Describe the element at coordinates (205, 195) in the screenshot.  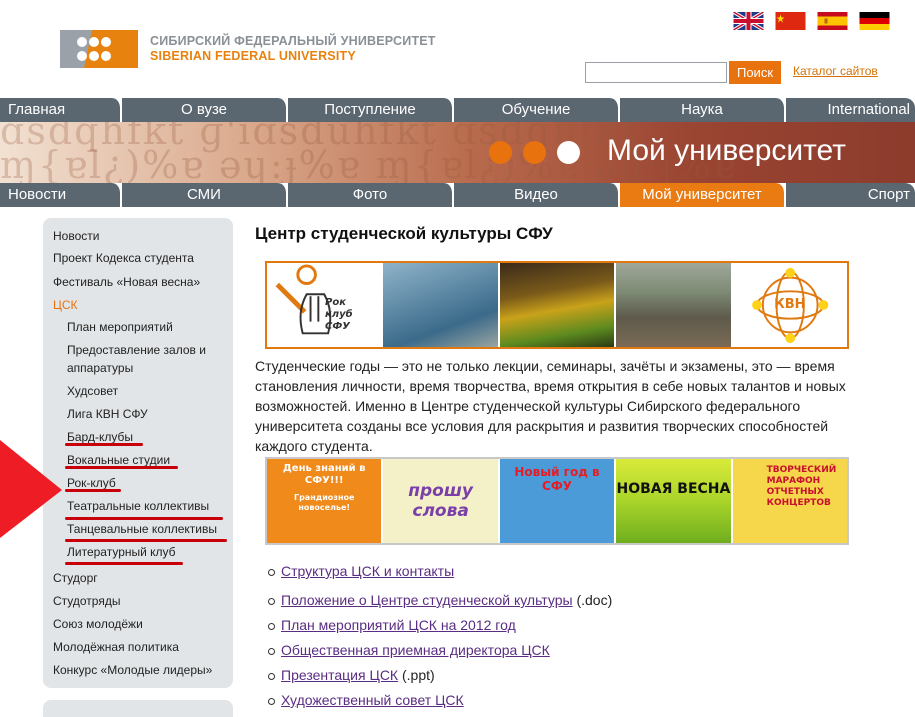
I see `nav-media: СМИ` at that location.